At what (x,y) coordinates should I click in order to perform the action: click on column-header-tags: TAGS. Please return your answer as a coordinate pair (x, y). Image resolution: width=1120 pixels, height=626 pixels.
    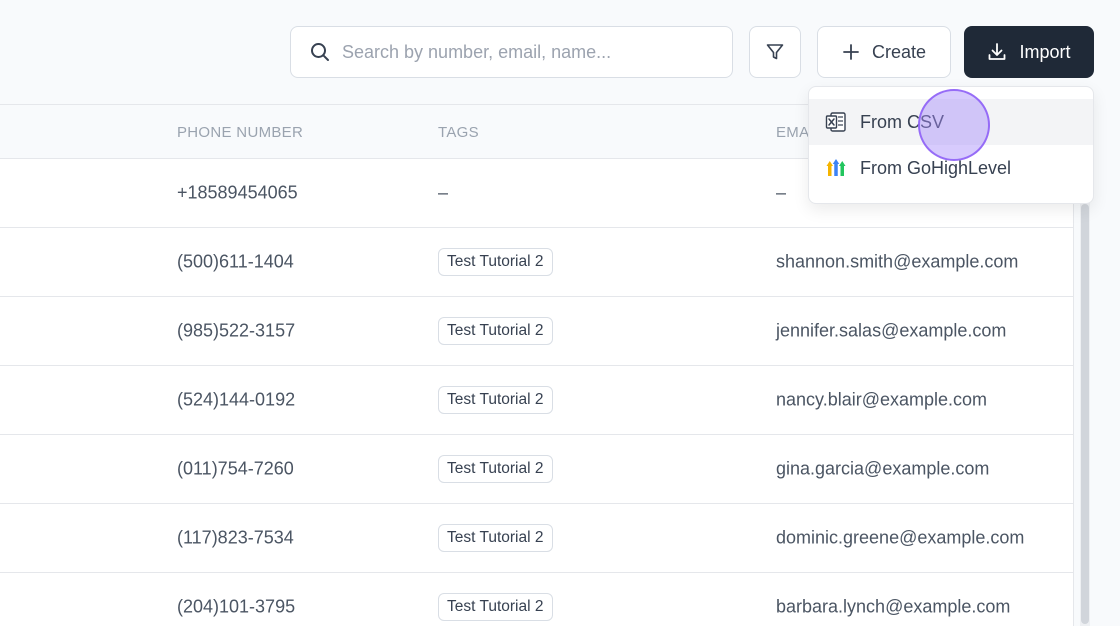
    Looking at the image, I should click on (458, 132).